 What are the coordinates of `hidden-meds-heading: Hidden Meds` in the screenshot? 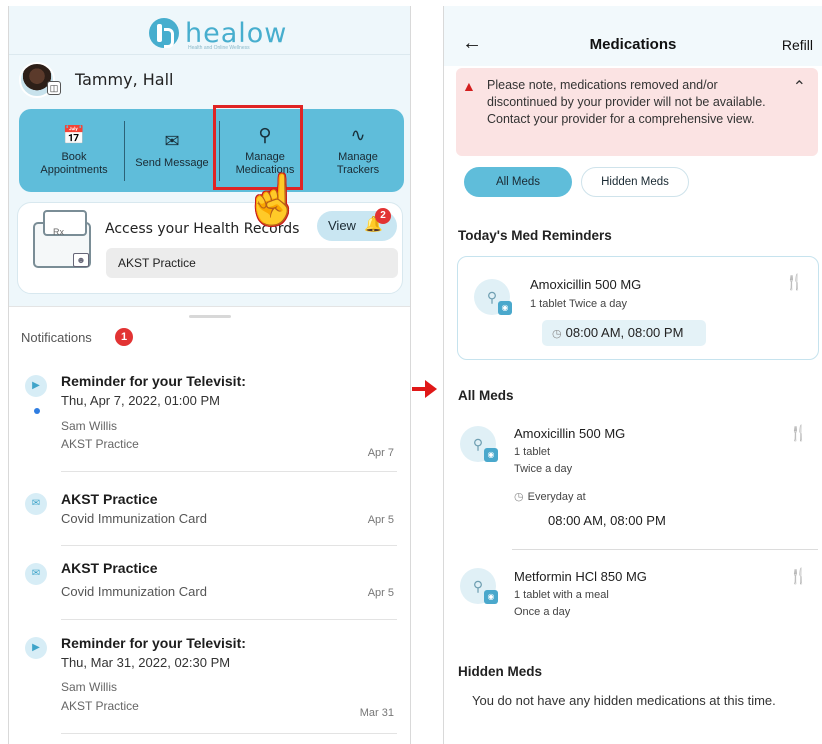 It's located at (500, 671).